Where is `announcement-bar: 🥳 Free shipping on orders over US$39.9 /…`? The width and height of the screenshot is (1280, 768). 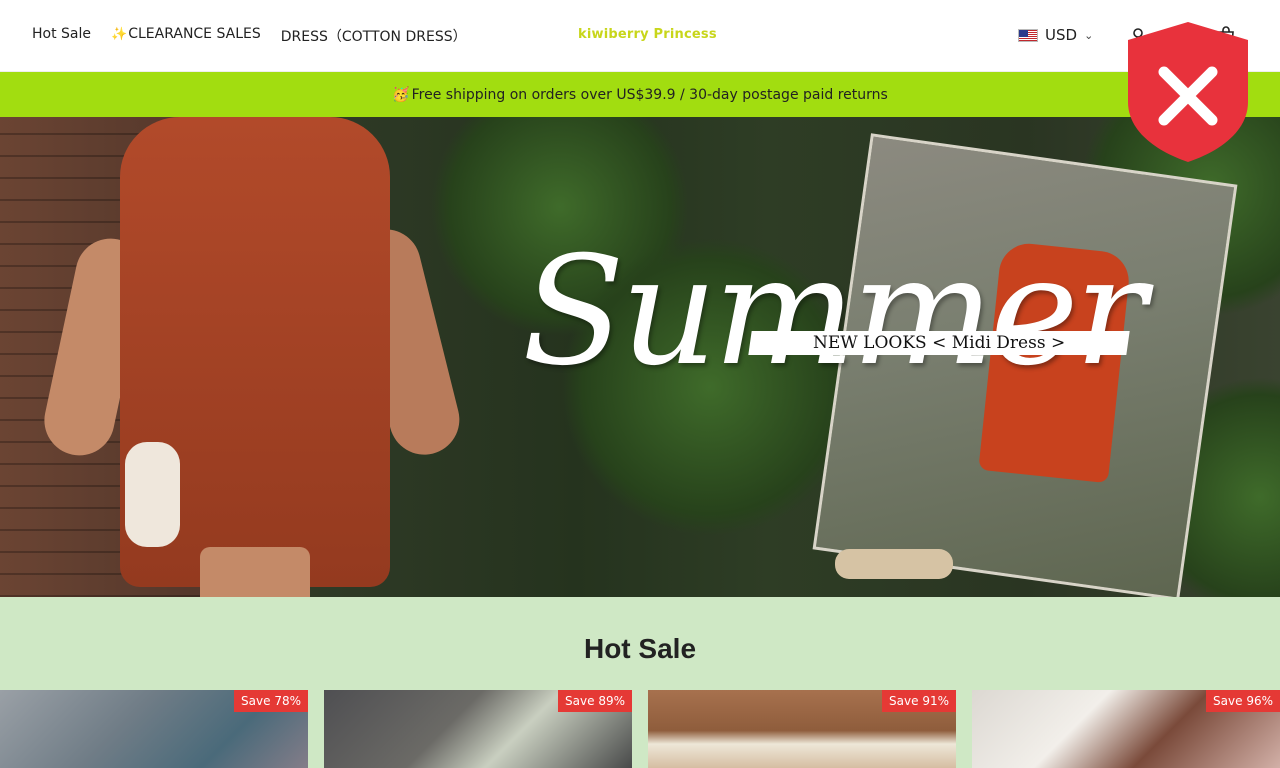
announcement-bar: 🥳 Free shipping on orders over US$39.9 /… is located at coordinates (640, 94).